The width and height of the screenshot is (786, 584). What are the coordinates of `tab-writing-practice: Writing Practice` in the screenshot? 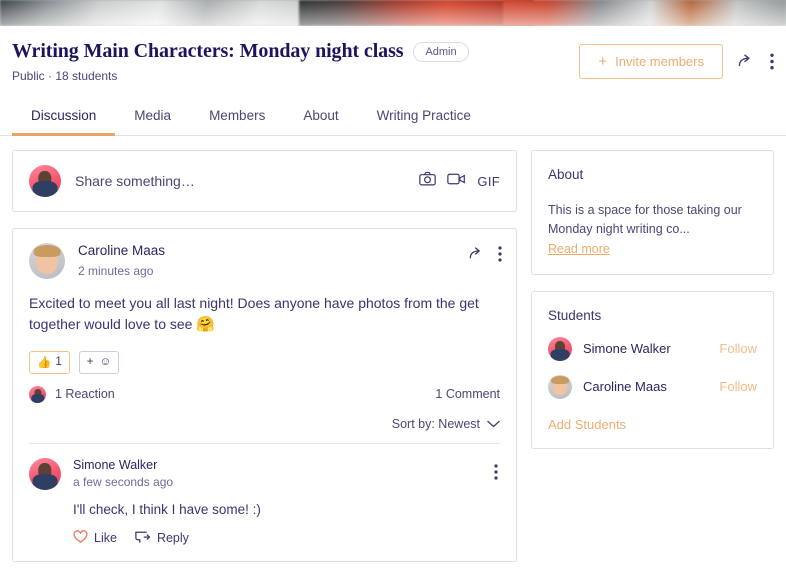 It's located at (424, 117).